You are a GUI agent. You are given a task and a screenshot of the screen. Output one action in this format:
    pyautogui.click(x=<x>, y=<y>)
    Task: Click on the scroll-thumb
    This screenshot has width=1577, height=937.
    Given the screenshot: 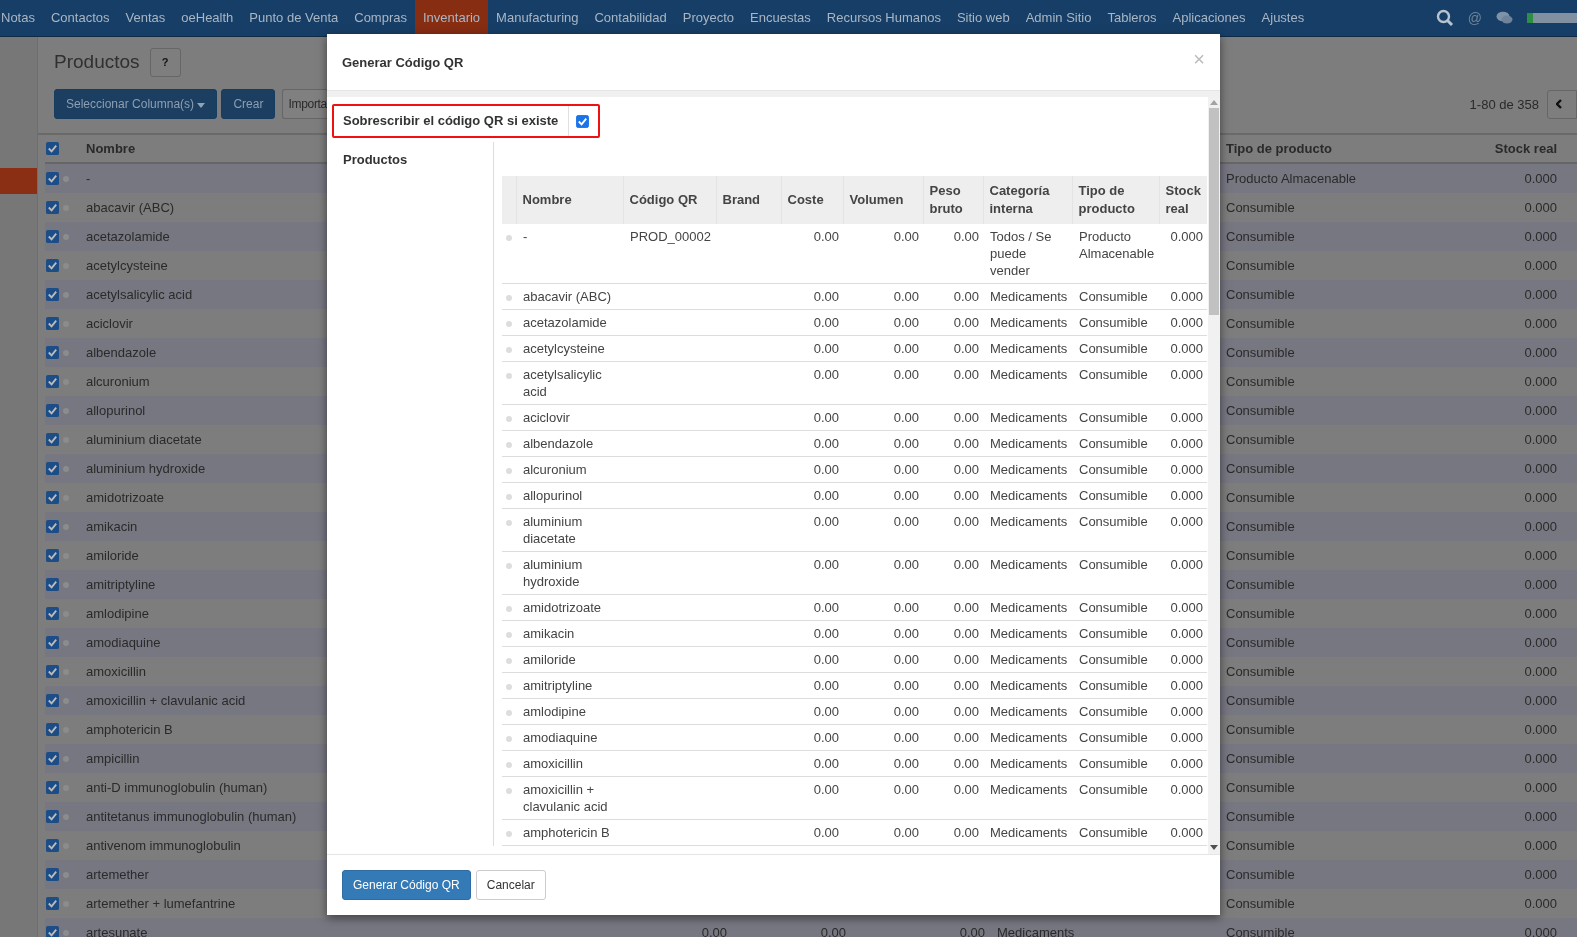 What is the action you would take?
    pyautogui.click(x=1214, y=211)
    